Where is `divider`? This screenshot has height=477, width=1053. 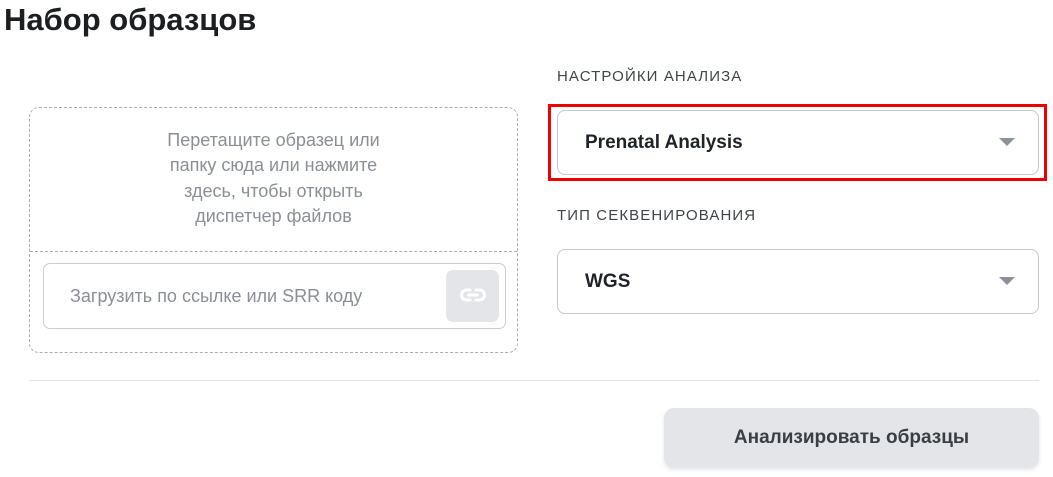
divider is located at coordinates (534, 380).